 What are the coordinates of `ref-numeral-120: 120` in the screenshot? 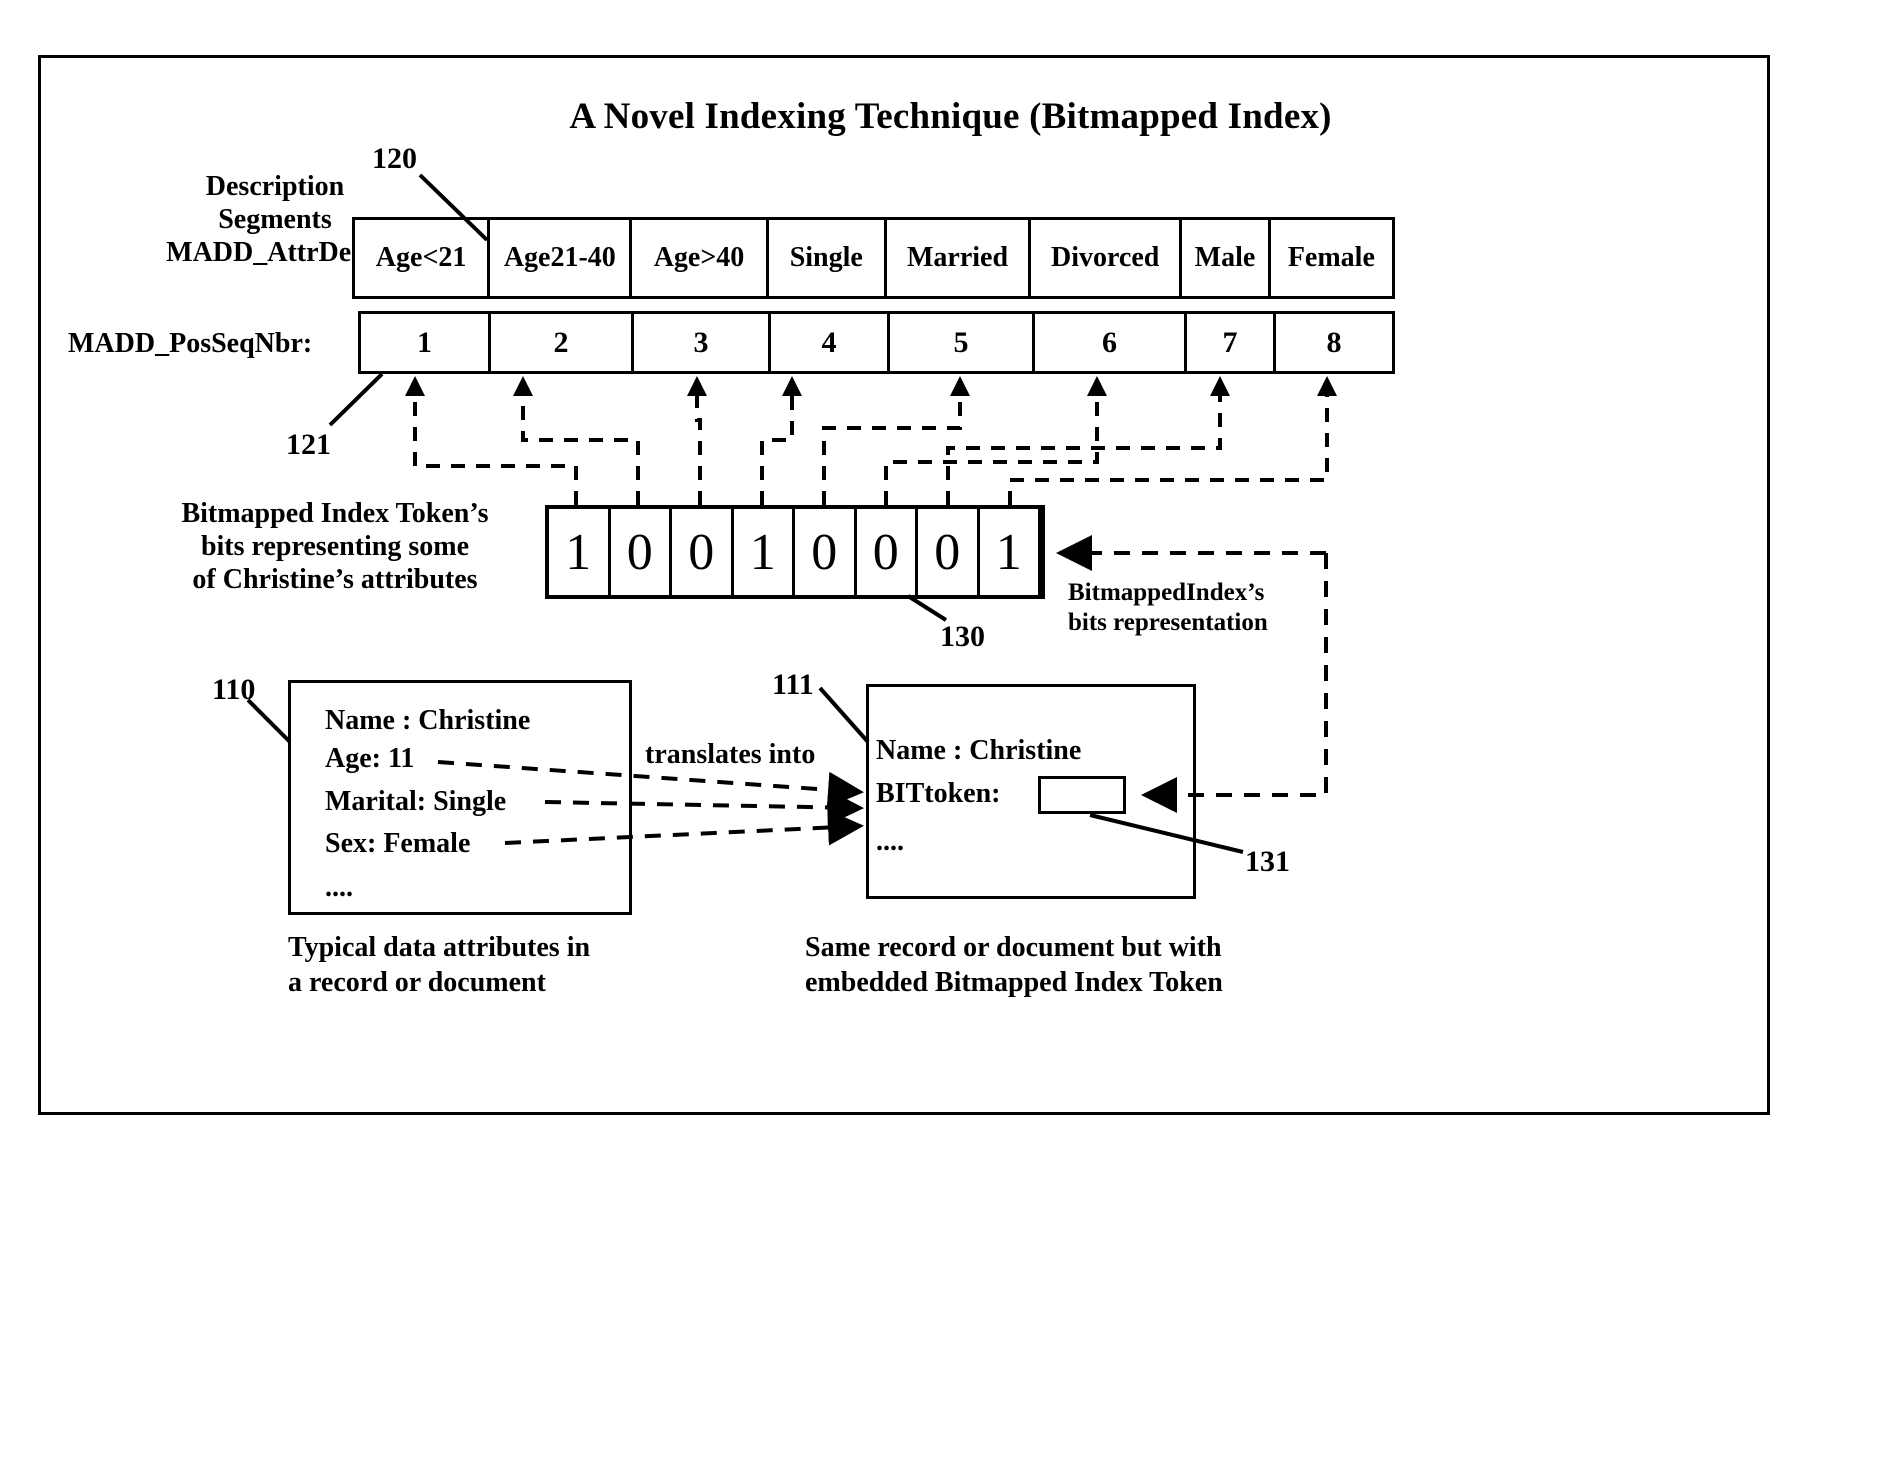 It's located at (394, 158).